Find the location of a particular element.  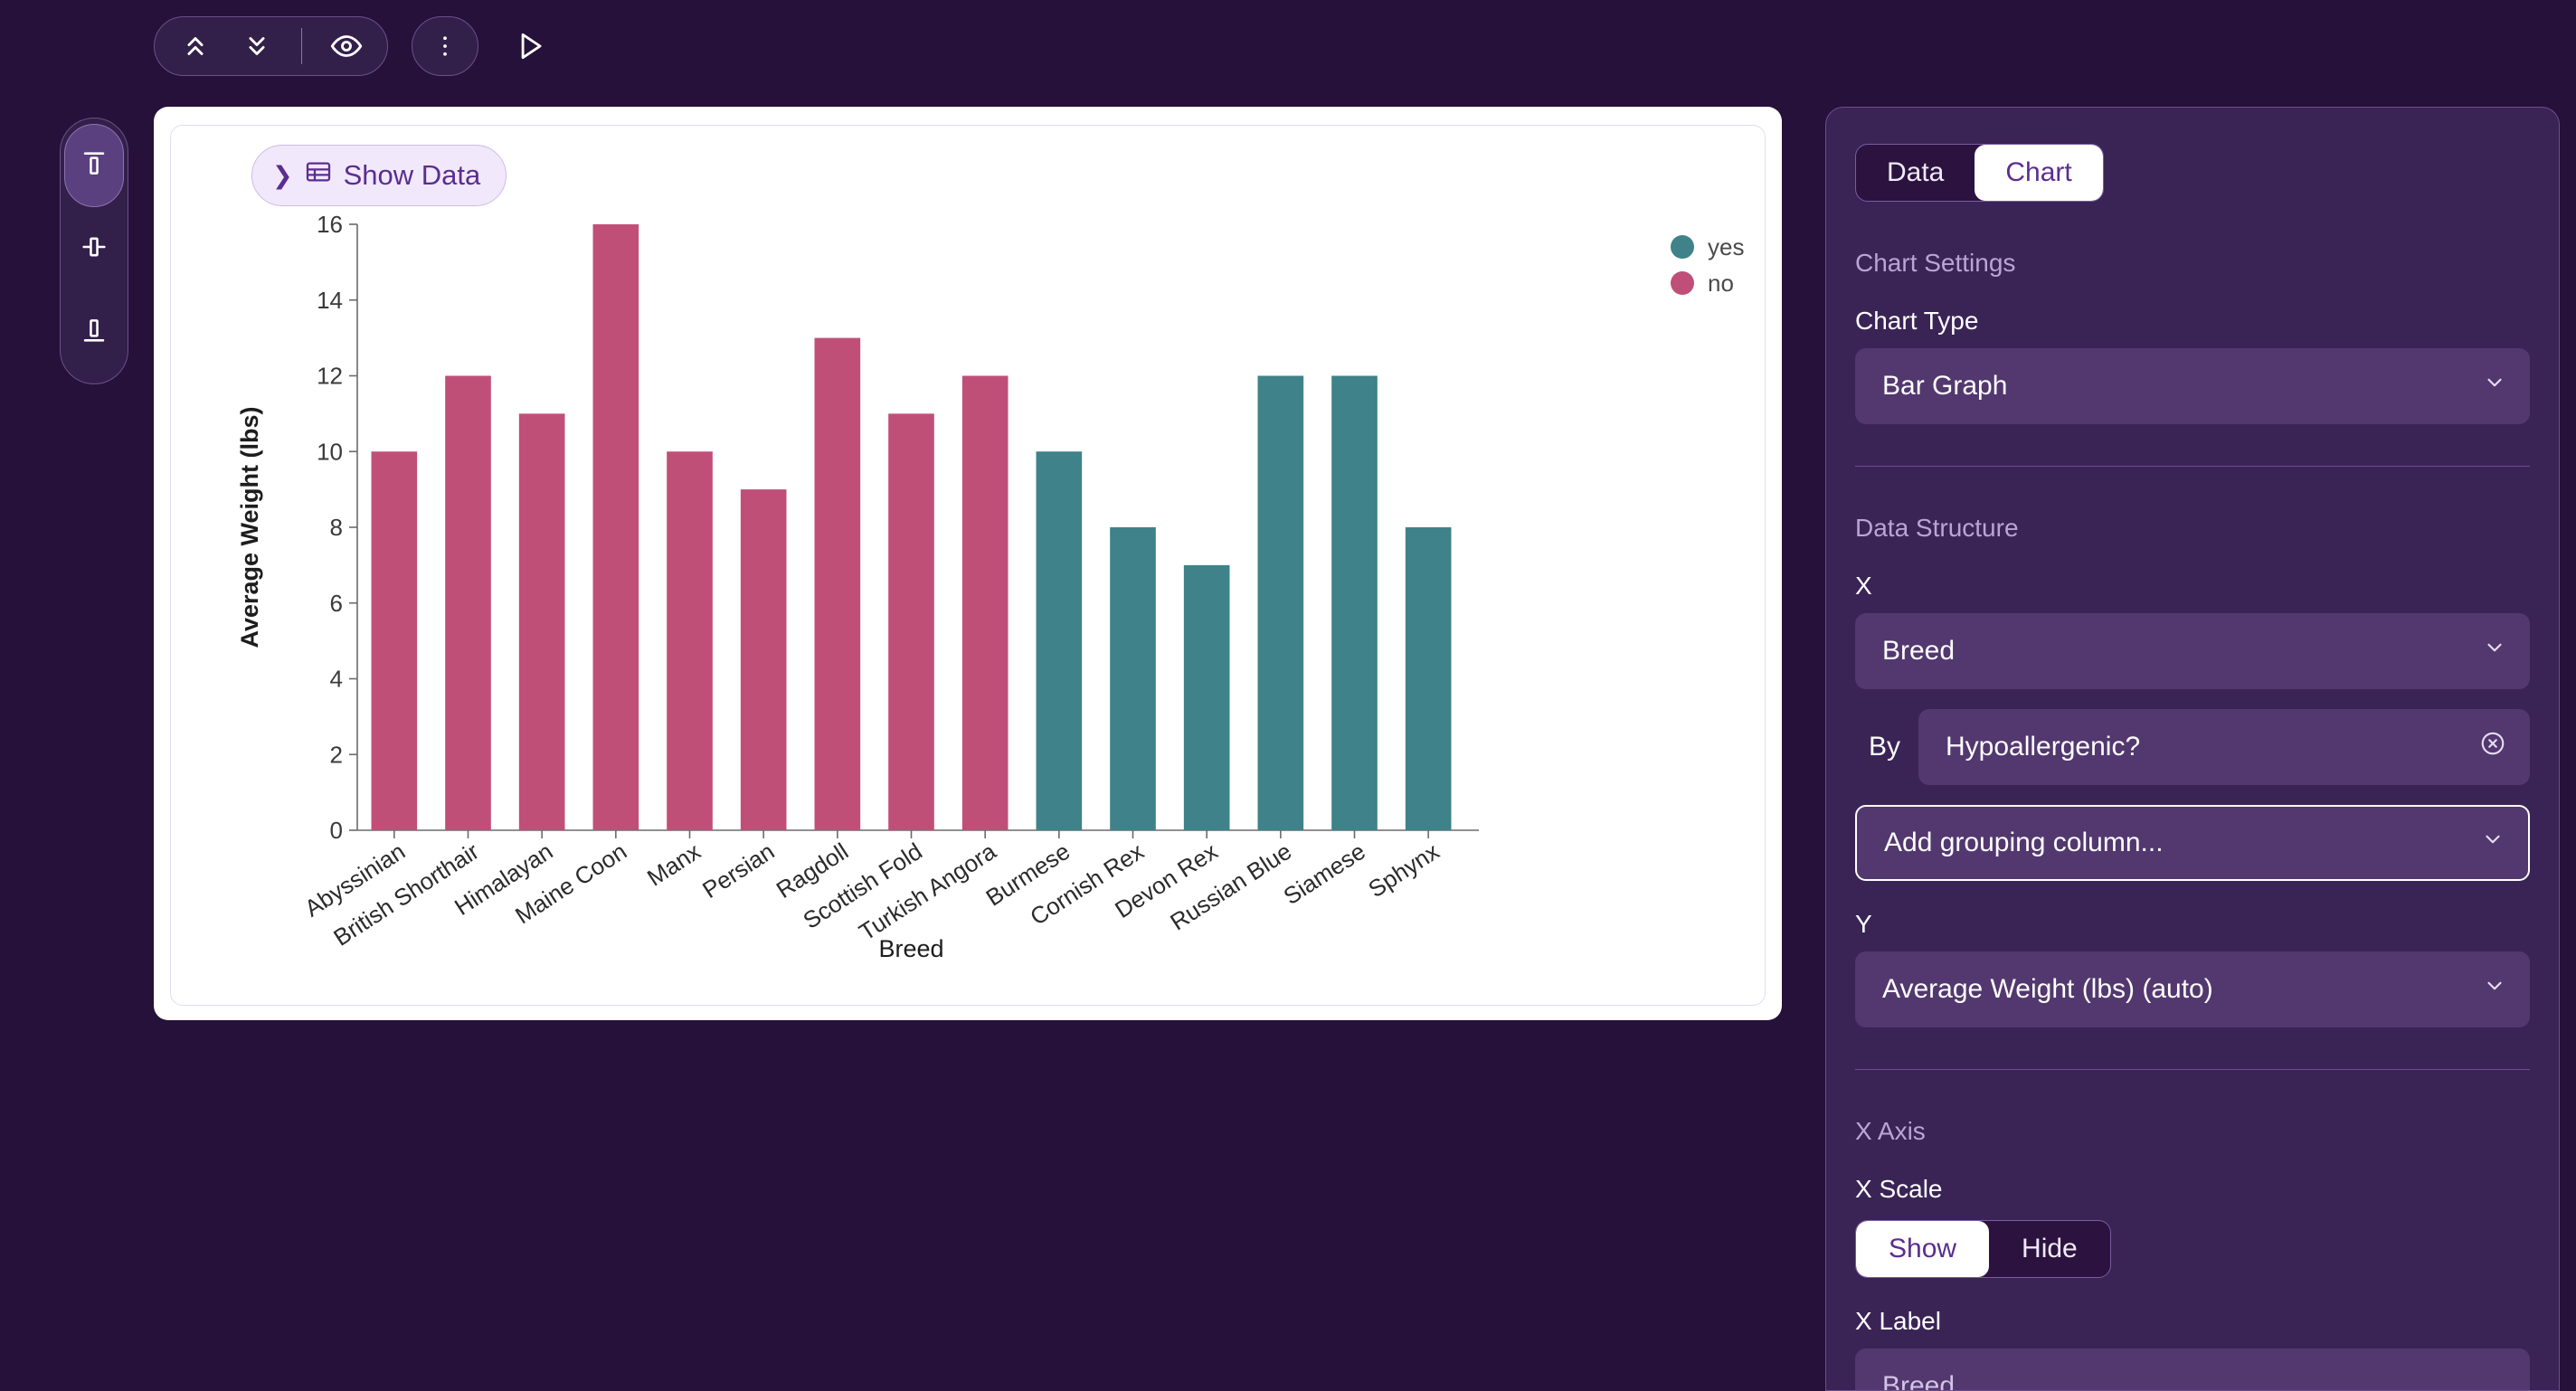

y-column-select: Average Weight (lbs) (auto) is located at coordinates (2192, 989).